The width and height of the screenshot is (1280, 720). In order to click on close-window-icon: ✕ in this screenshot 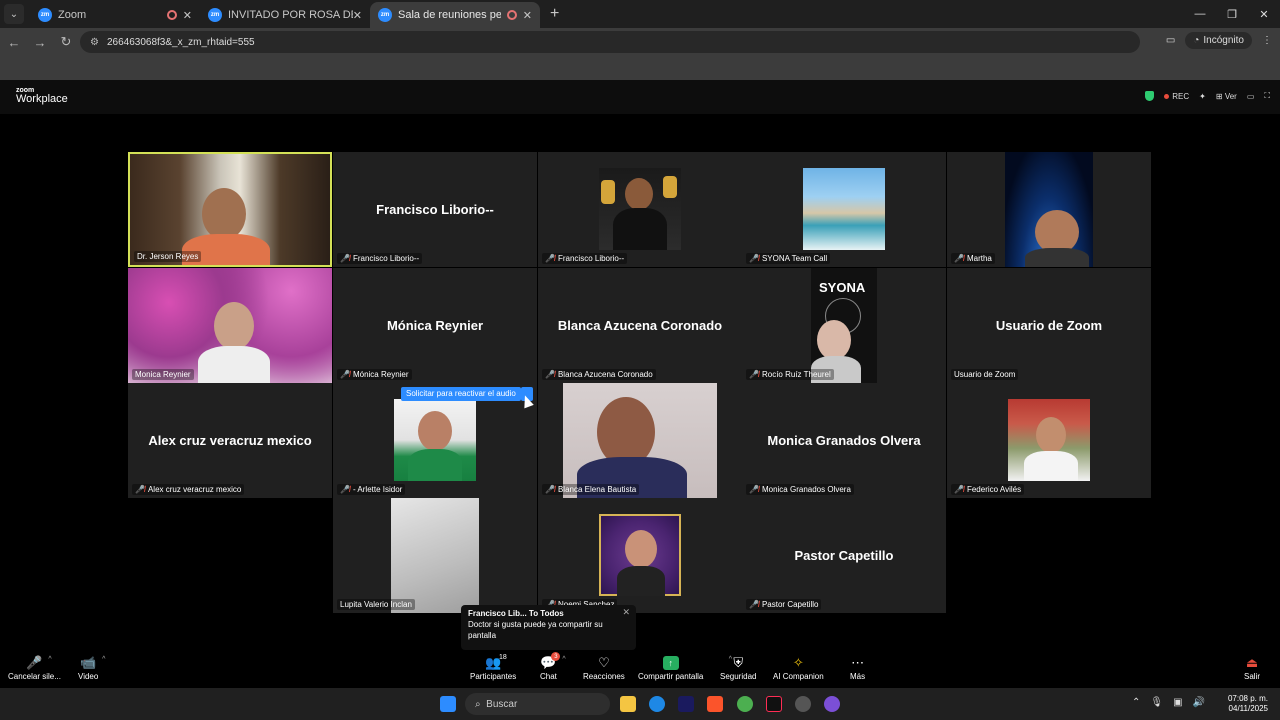, I will do `click(1264, 14)`.